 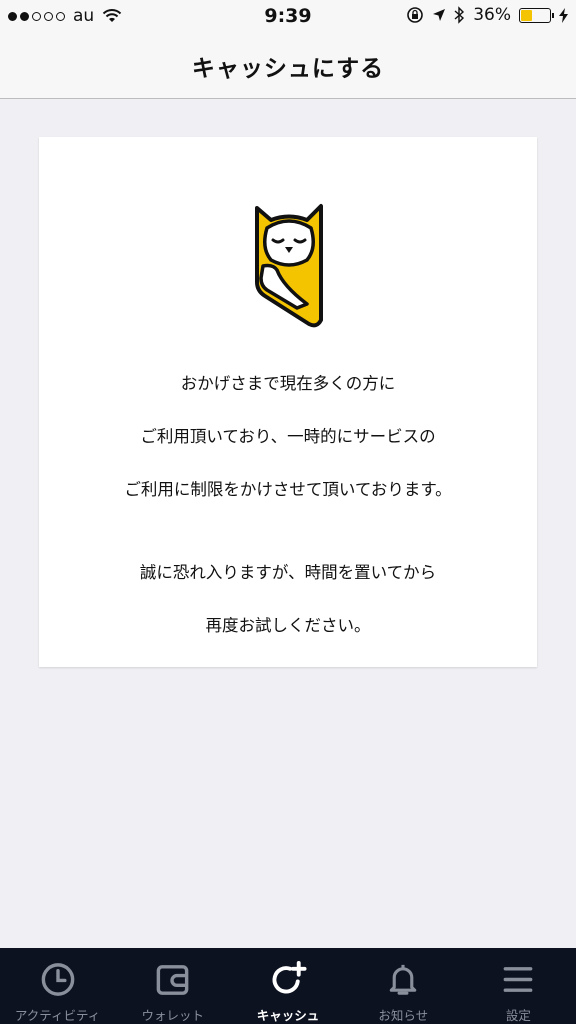 What do you see at coordinates (57, 1015) in the screenshot?
I see `tab-label: アクティビティ` at bounding box center [57, 1015].